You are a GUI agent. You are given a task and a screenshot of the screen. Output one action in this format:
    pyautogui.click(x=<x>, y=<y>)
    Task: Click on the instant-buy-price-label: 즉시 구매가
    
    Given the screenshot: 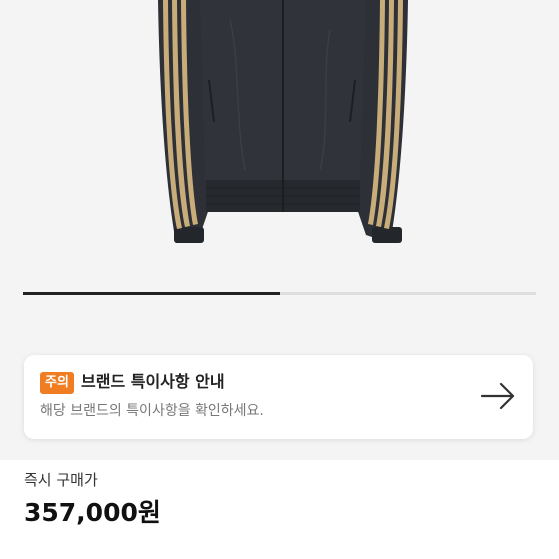 What is the action you would take?
    pyautogui.click(x=61, y=480)
    